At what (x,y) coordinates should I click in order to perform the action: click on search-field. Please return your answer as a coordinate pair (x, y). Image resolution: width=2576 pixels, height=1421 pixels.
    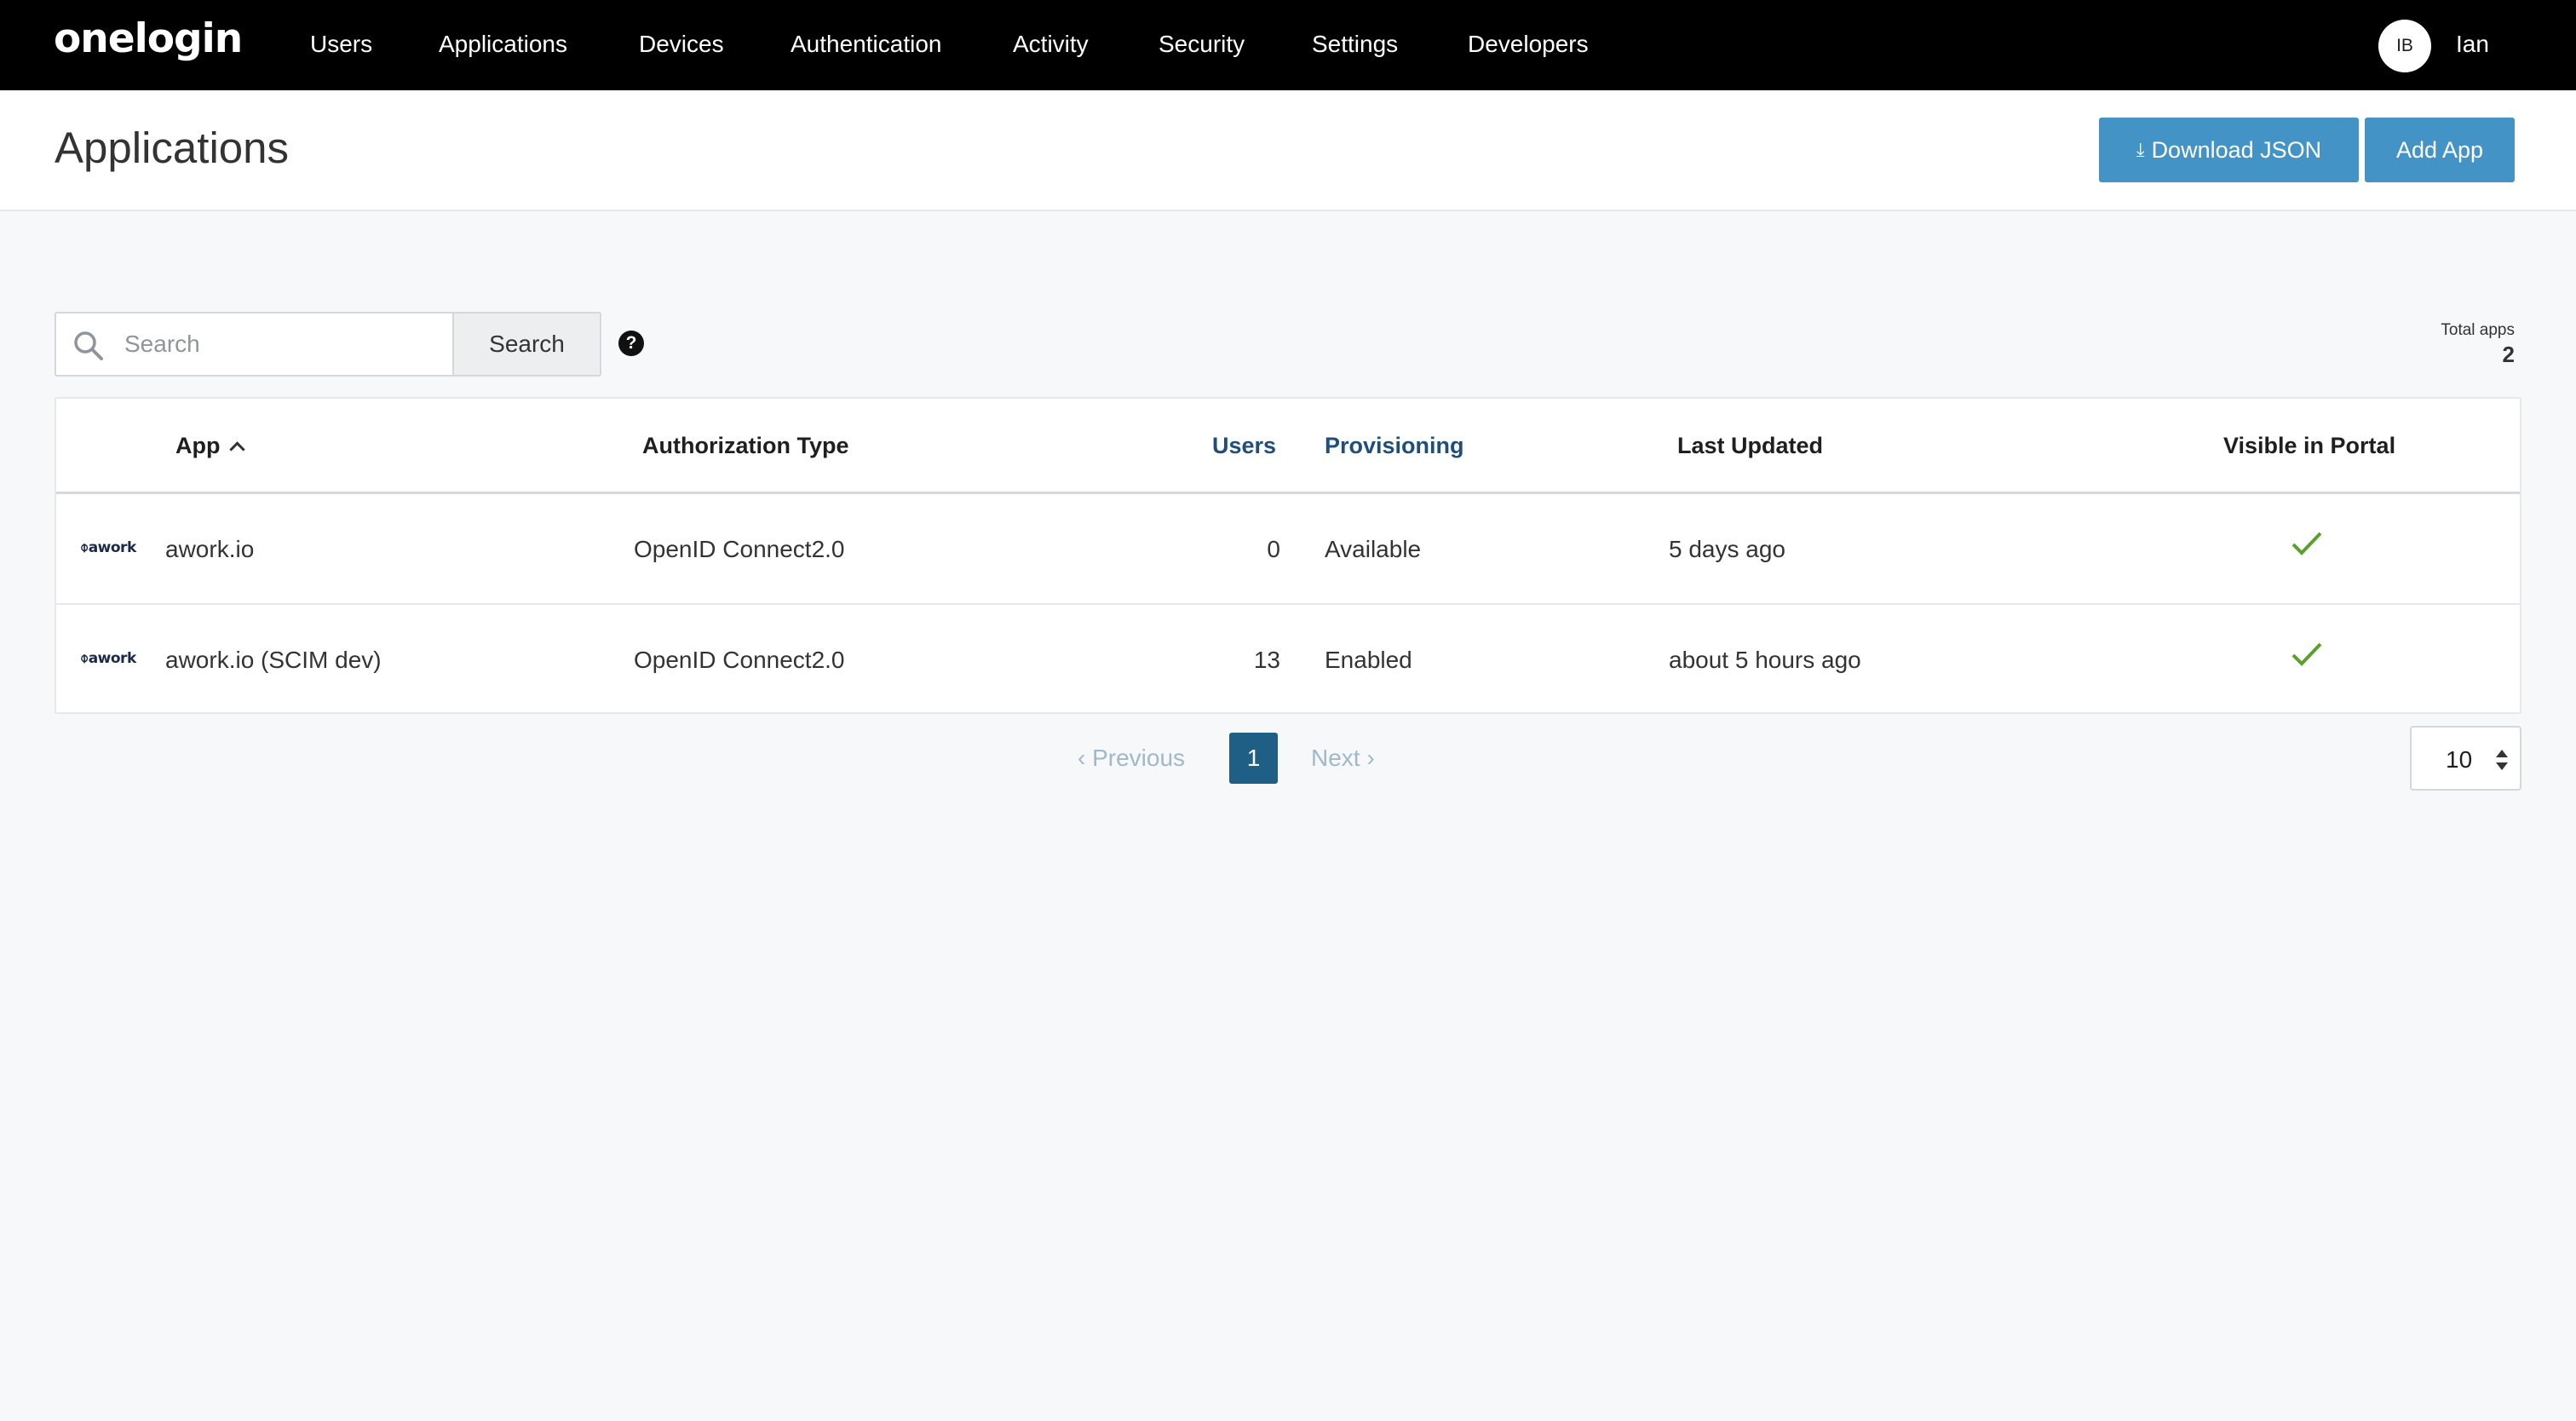
    Looking at the image, I should click on (254, 344).